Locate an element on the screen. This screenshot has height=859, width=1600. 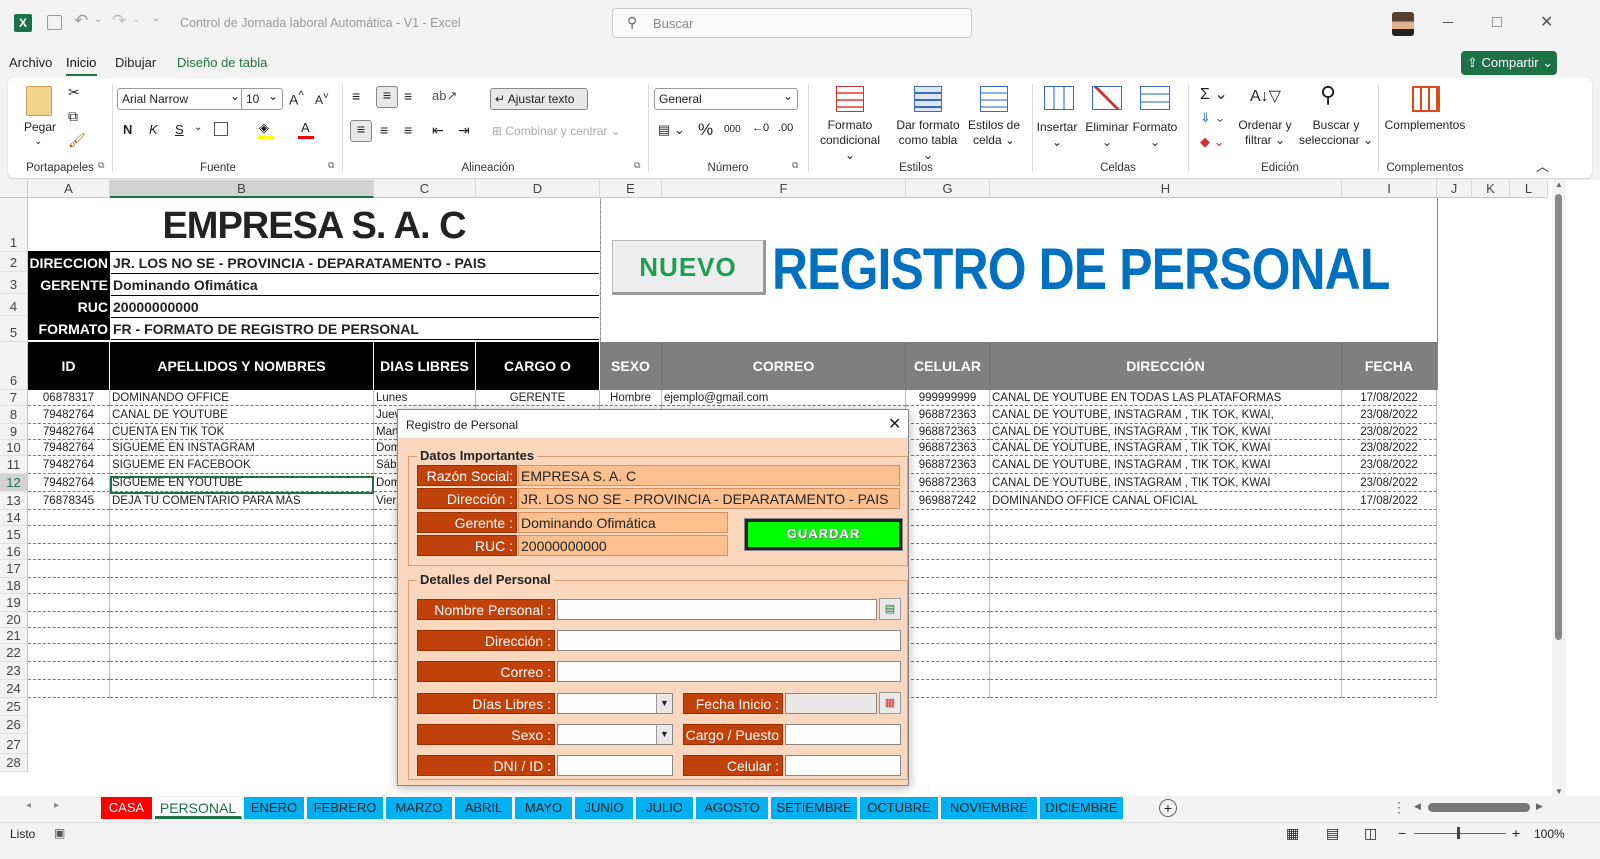
table-cell: DOMINANDO OFFICE is located at coordinates (242, 398).